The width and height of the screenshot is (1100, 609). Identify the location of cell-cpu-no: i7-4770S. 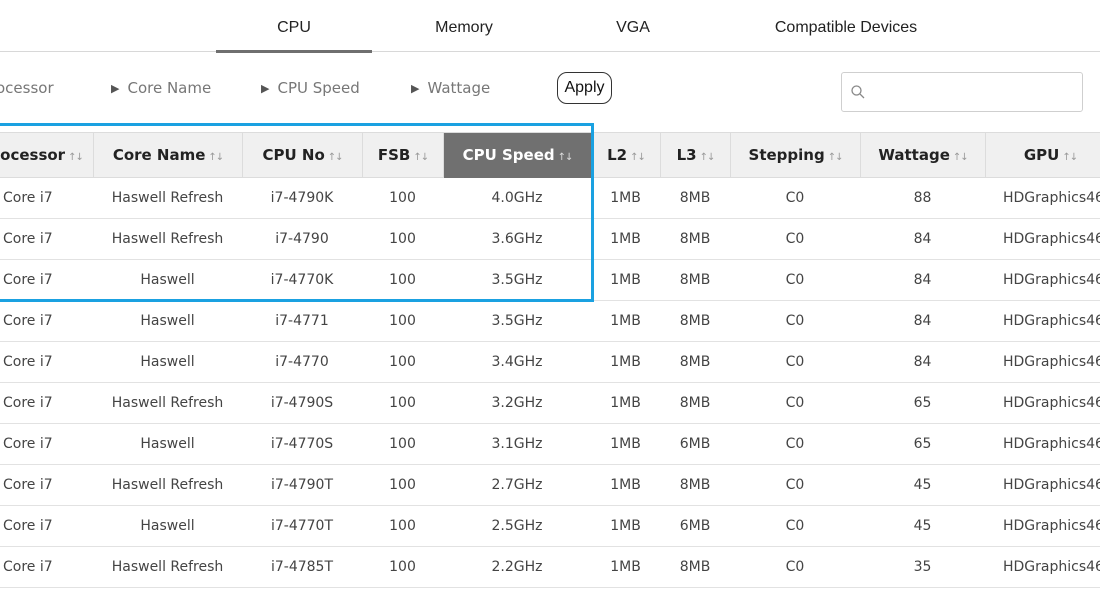
(302, 444).